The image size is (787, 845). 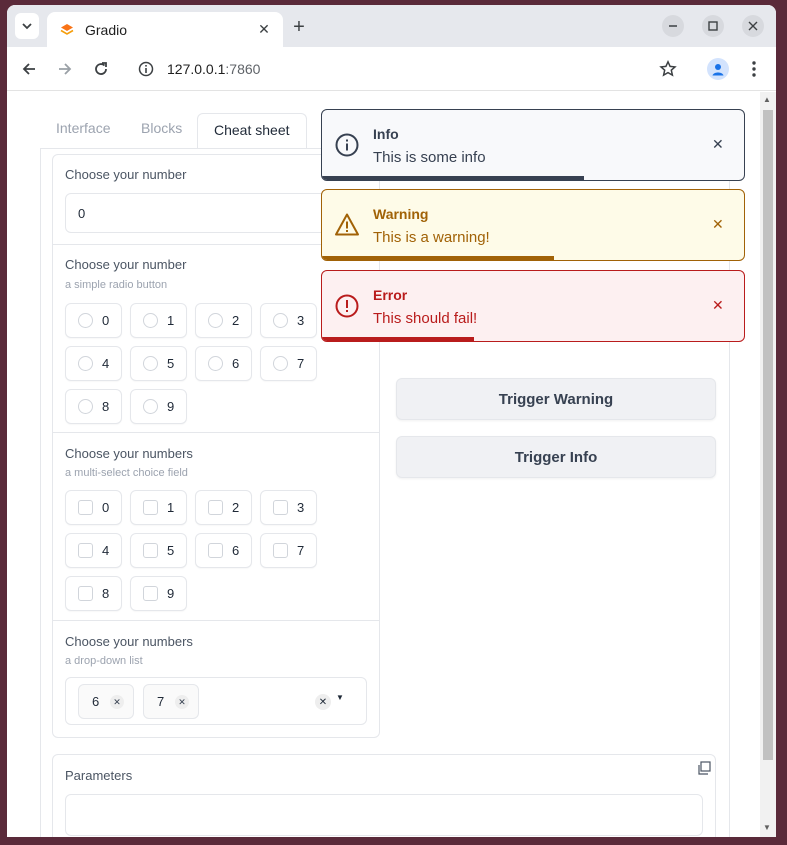 What do you see at coordinates (165, 29) in the screenshot?
I see `browser-tab: Gradio ✕` at bounding box center [165, 29].